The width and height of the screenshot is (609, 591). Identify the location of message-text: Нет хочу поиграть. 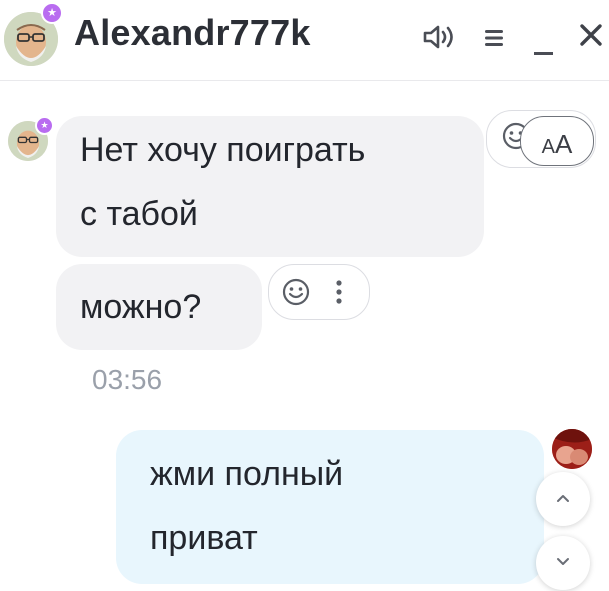
(223, 150).